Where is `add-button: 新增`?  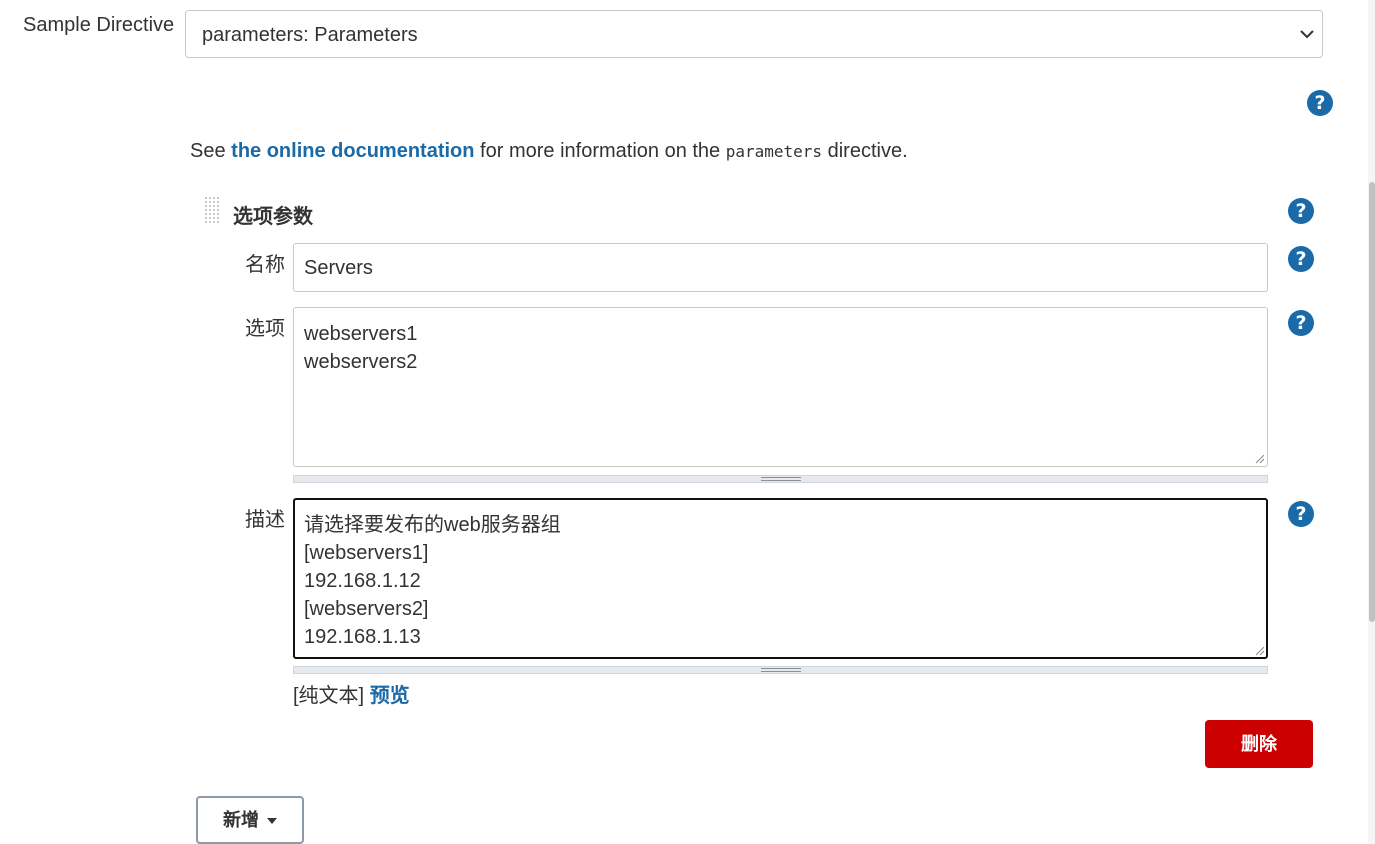 add-button: 新增 is located at coordinates (250, 820).